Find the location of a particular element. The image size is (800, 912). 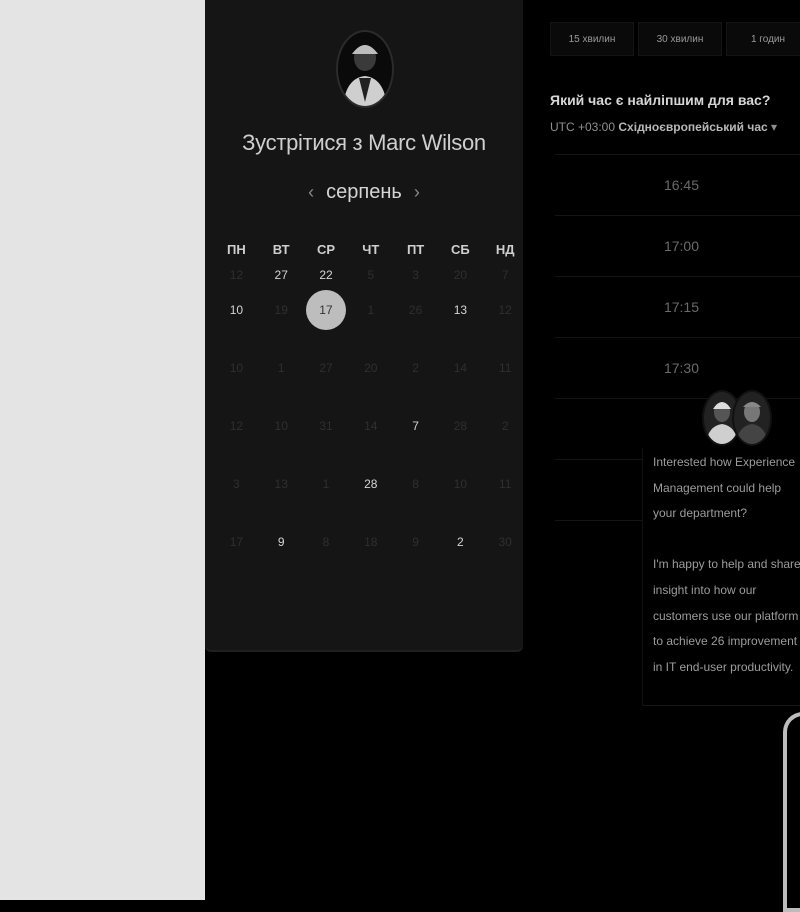

weekday-label: ПТ is located at coordinates (415, 249).